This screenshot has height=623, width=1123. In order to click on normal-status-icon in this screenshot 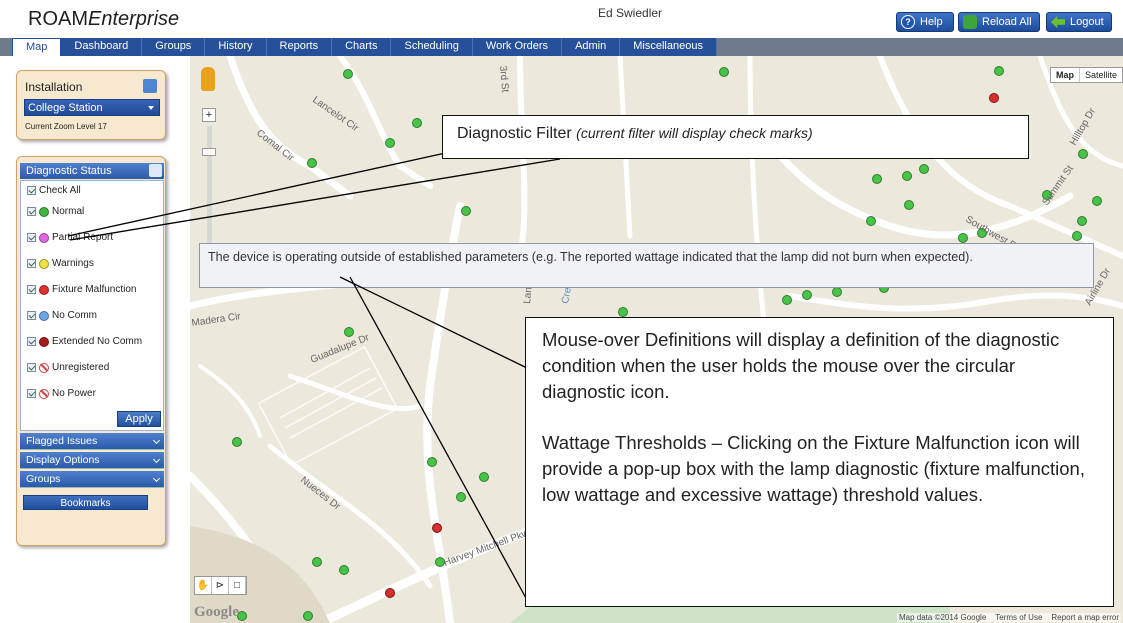, I will do `click(44, 211)`.